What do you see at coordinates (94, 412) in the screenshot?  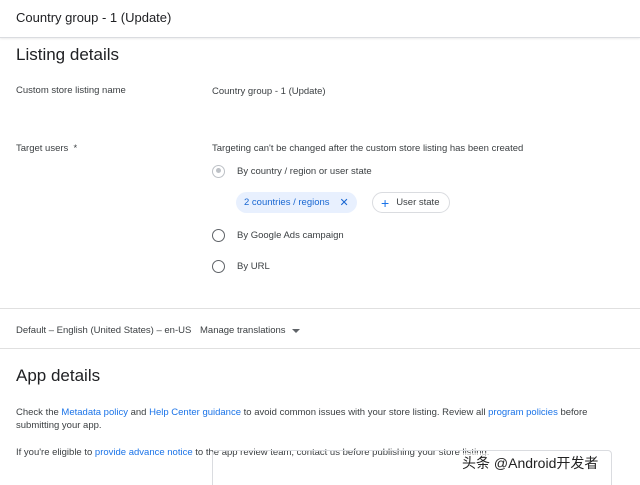 I see `metadata-policy-link: Metadata policy` at bounding box center [94, 412].